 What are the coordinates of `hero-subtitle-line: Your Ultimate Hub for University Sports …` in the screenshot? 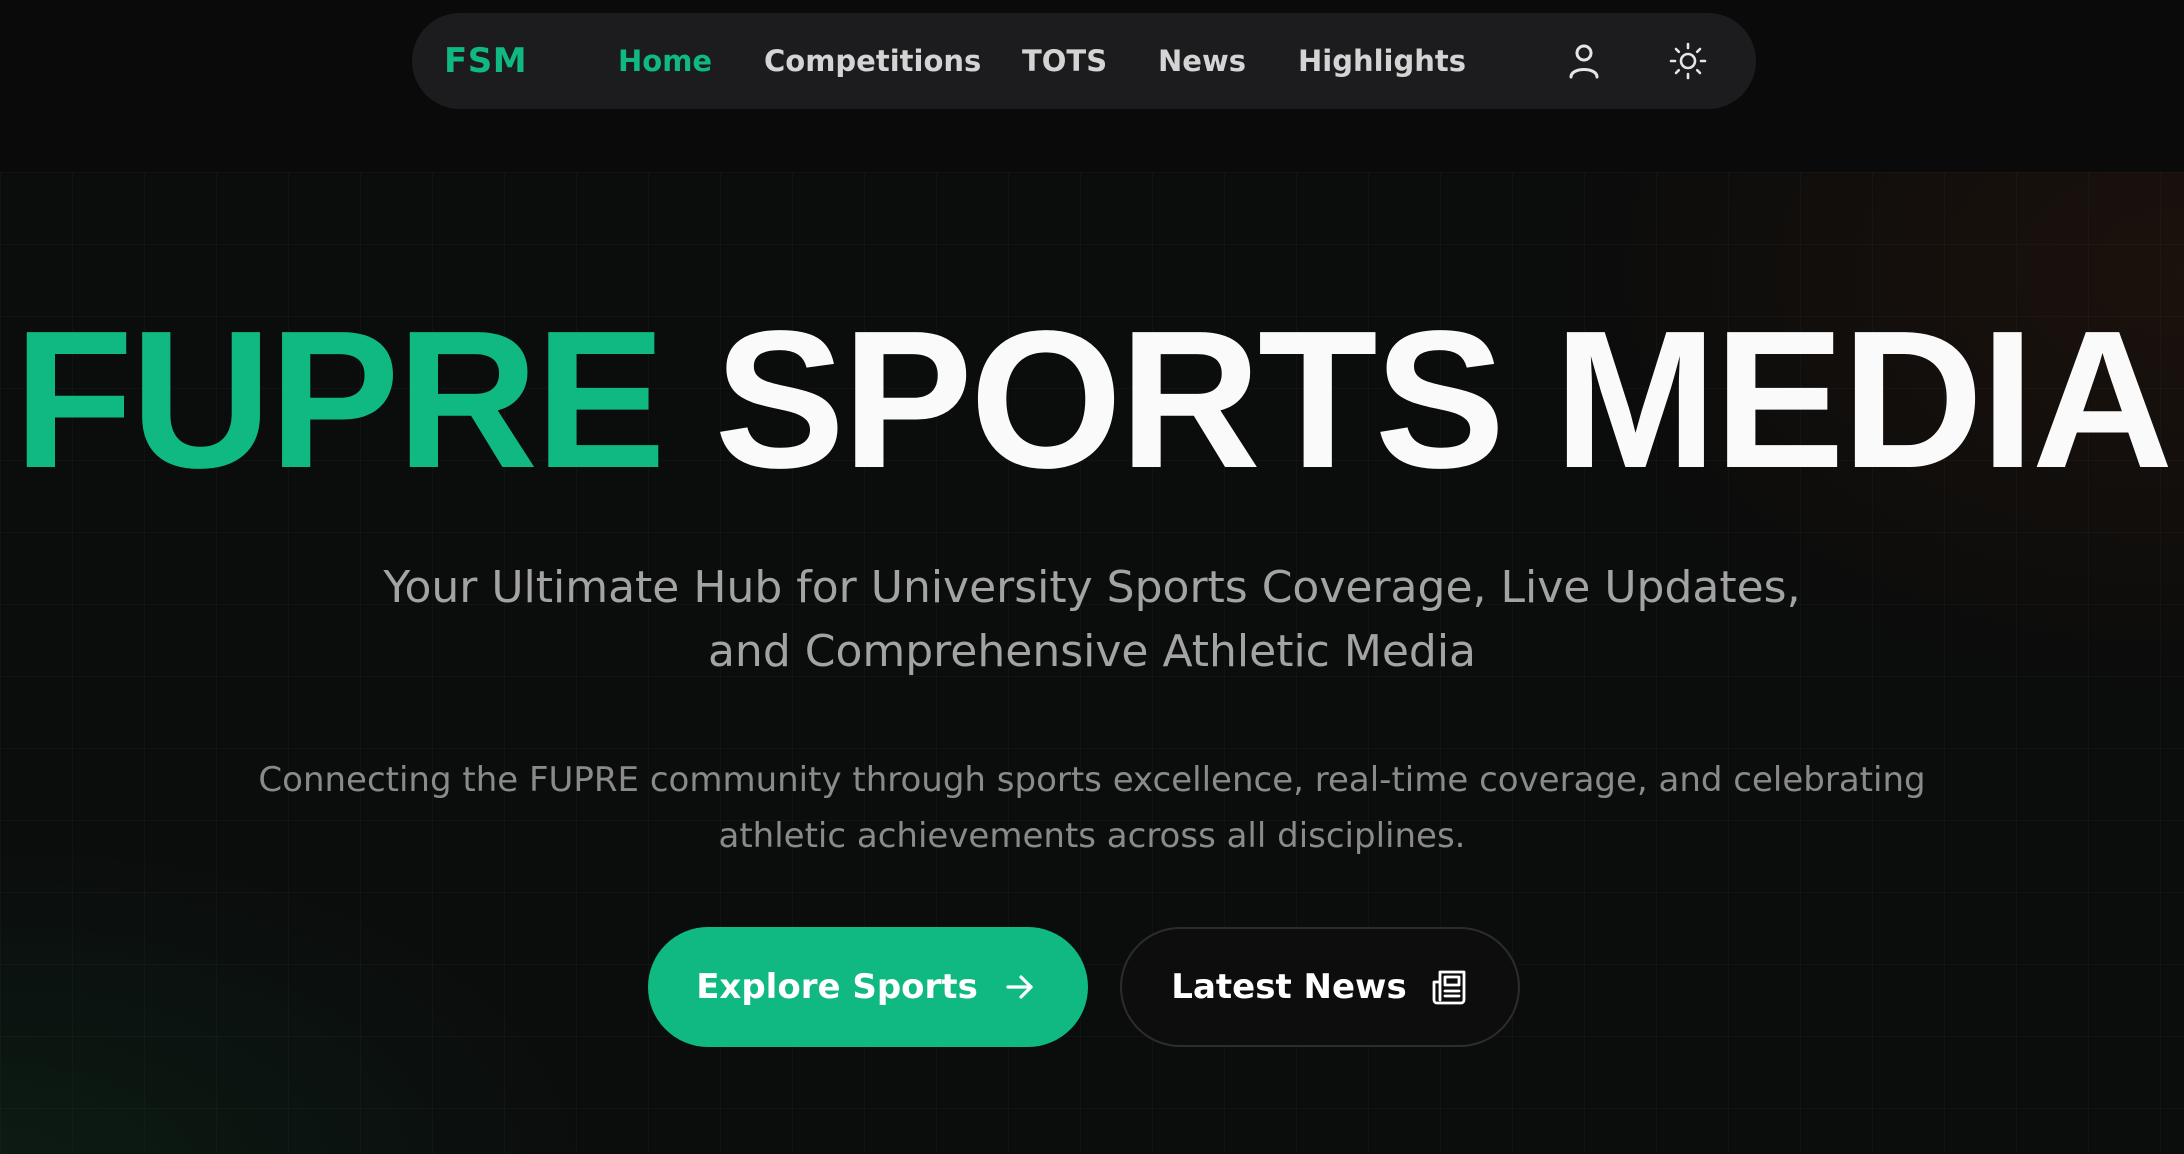 It's located at (1092, 587).